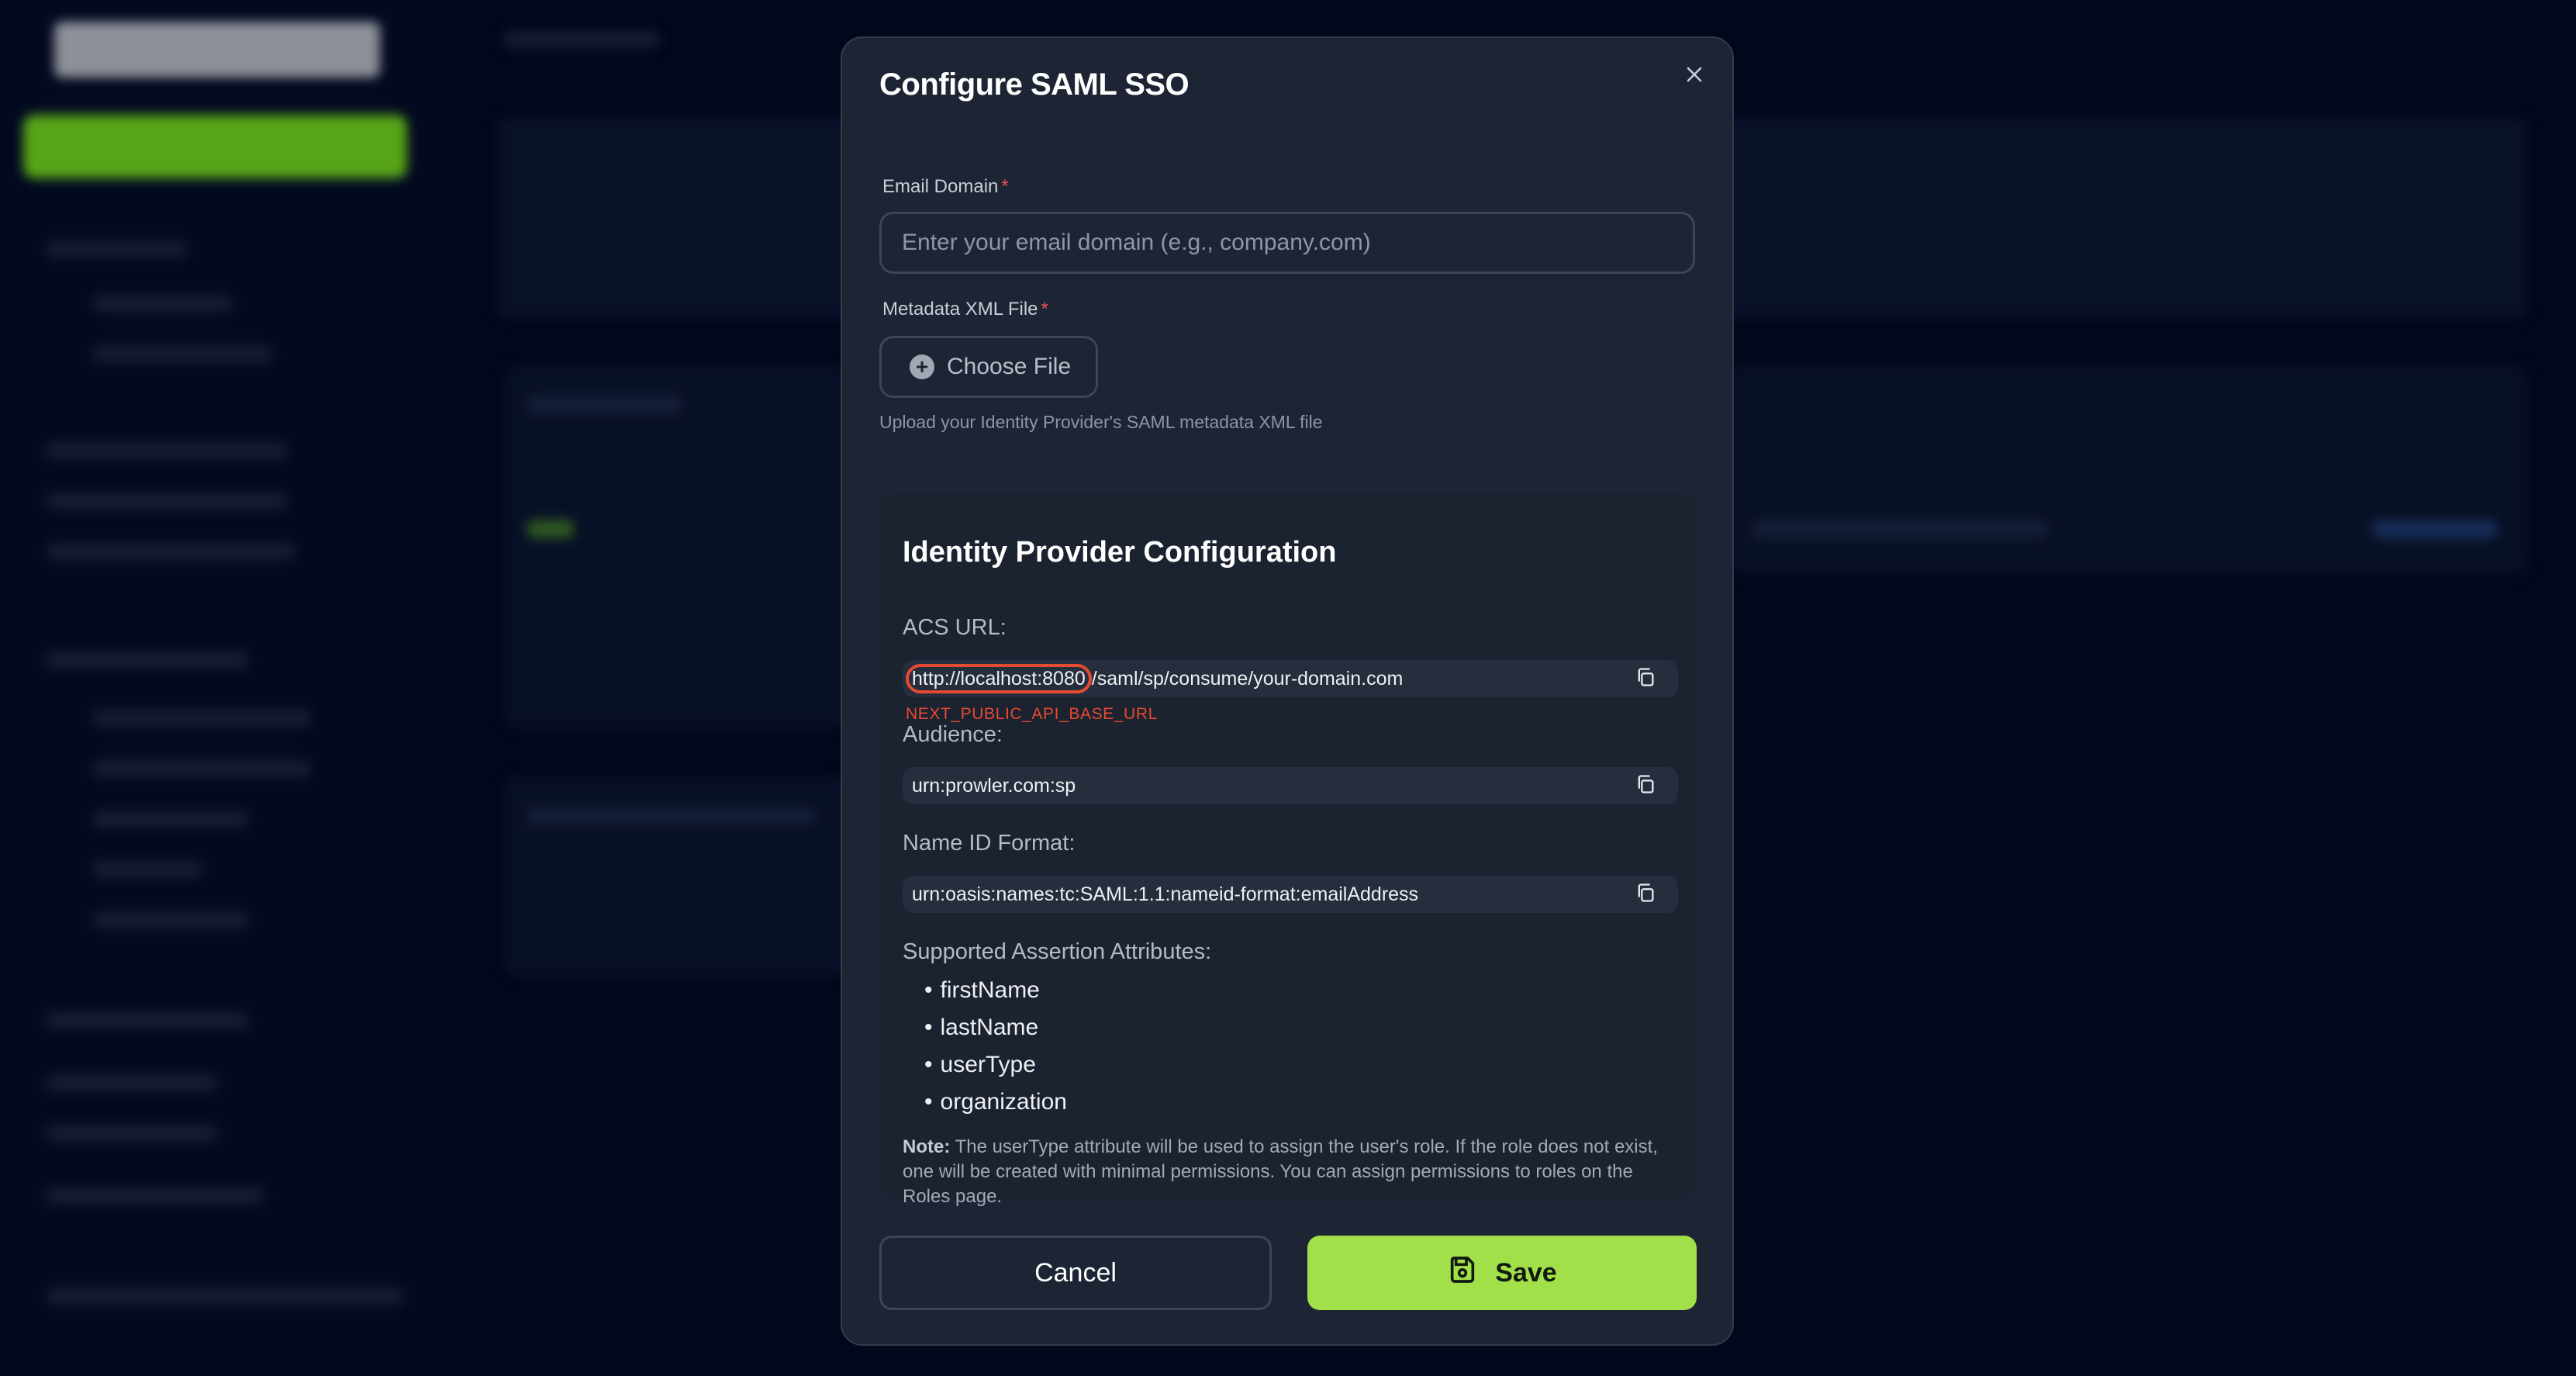 The height and width of the screenshot is (1376, 2576). What do you see at coordinates (990, 843) in the screenshot?
I see `name-id-format-label: Name ID Format:` at bounding box center [990, 843].